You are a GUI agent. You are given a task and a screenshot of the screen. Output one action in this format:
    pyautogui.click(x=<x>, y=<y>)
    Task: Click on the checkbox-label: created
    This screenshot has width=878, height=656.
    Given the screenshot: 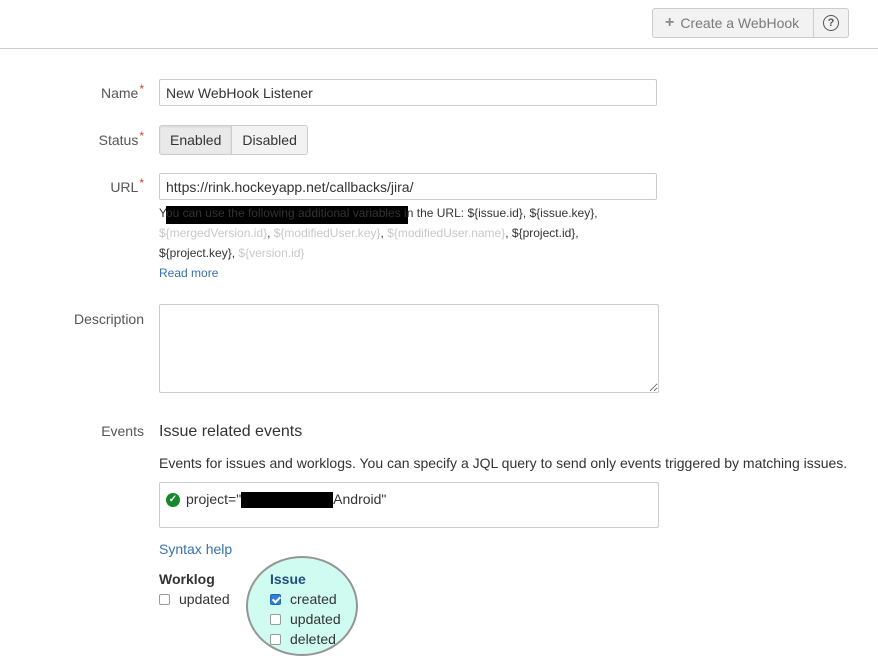 What is the action you would take?
    pyautogui.click(x=313, y=599)
    